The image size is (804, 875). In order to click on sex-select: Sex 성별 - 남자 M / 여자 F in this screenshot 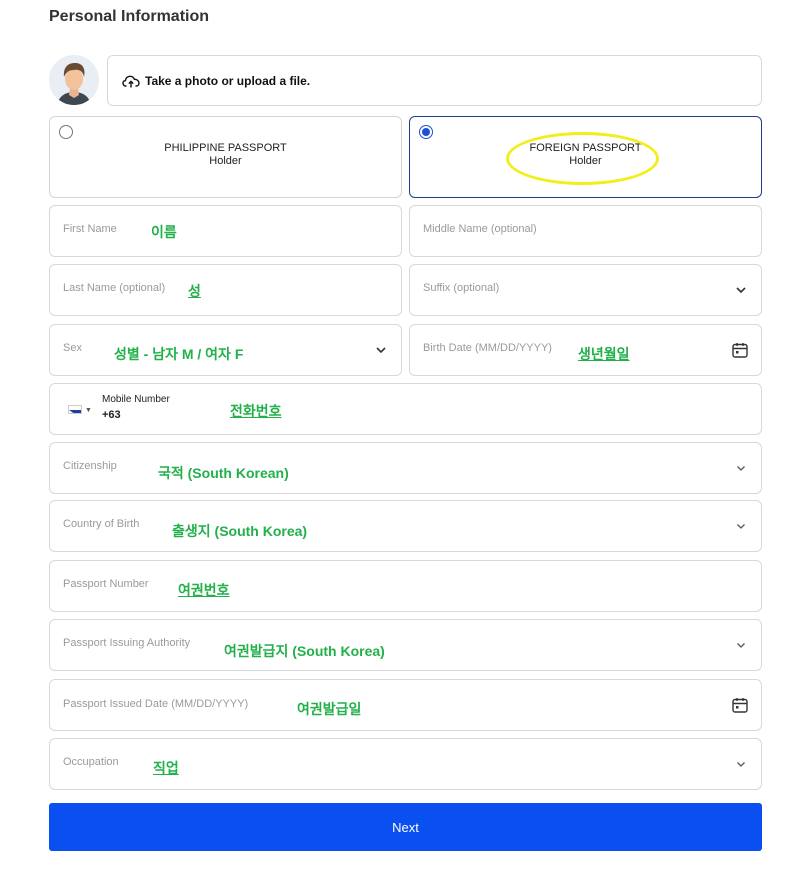, I will do `click(225, 350)`.